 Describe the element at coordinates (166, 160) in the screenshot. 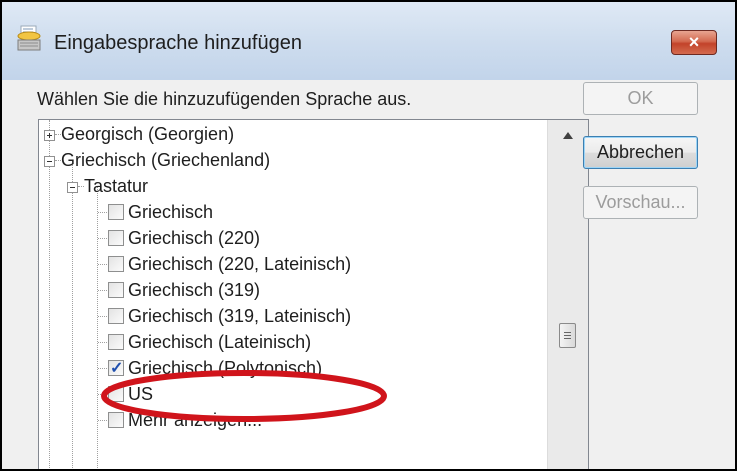

I see `tree-item-label: Griechisch (Griechenland)` at that location.